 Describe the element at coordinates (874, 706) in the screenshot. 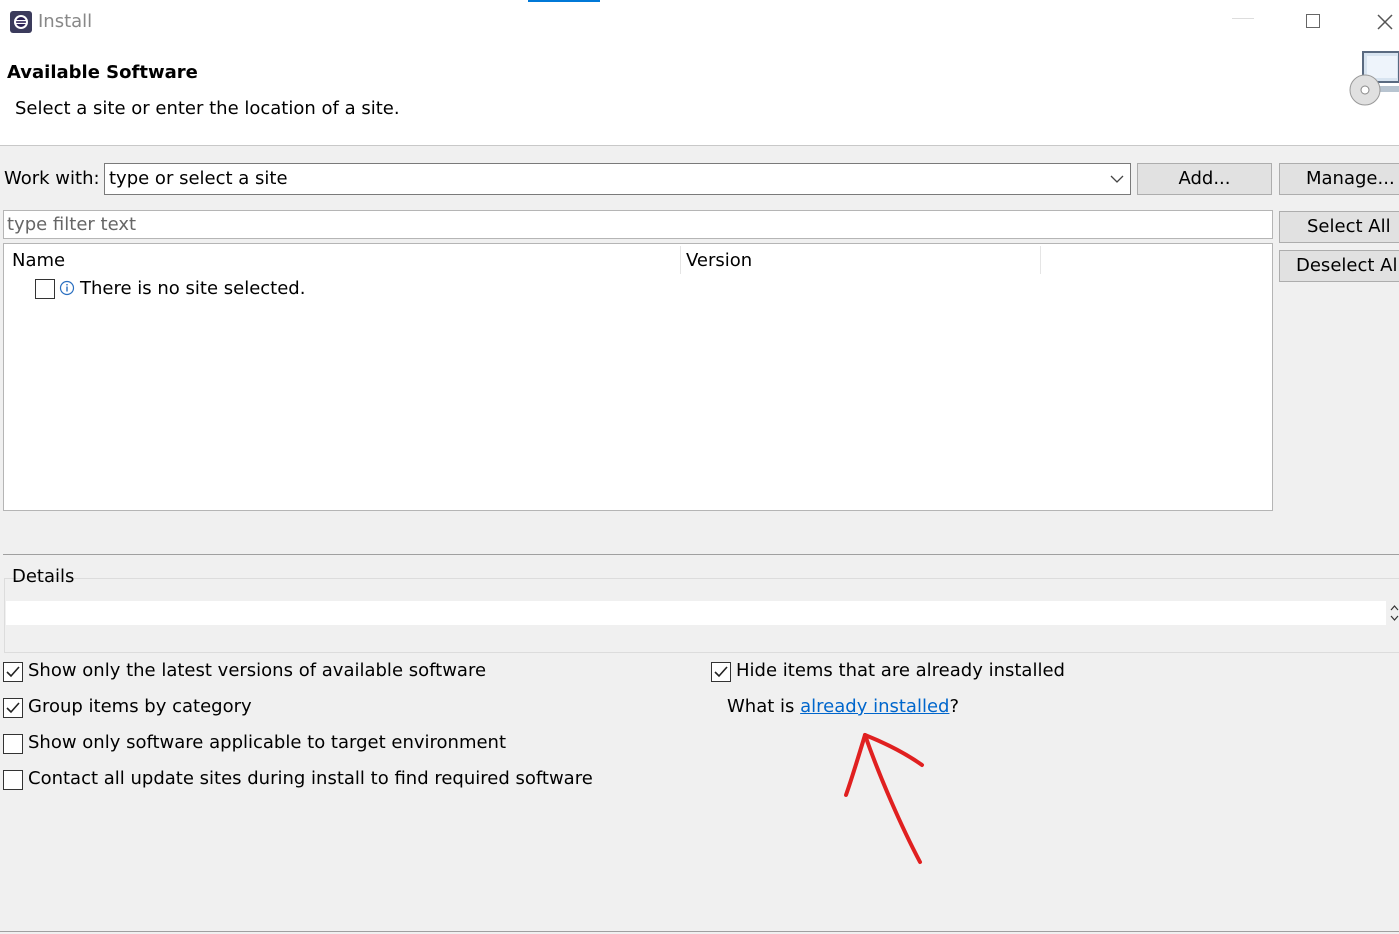

I see `already-installed-link: already installed` at that location.